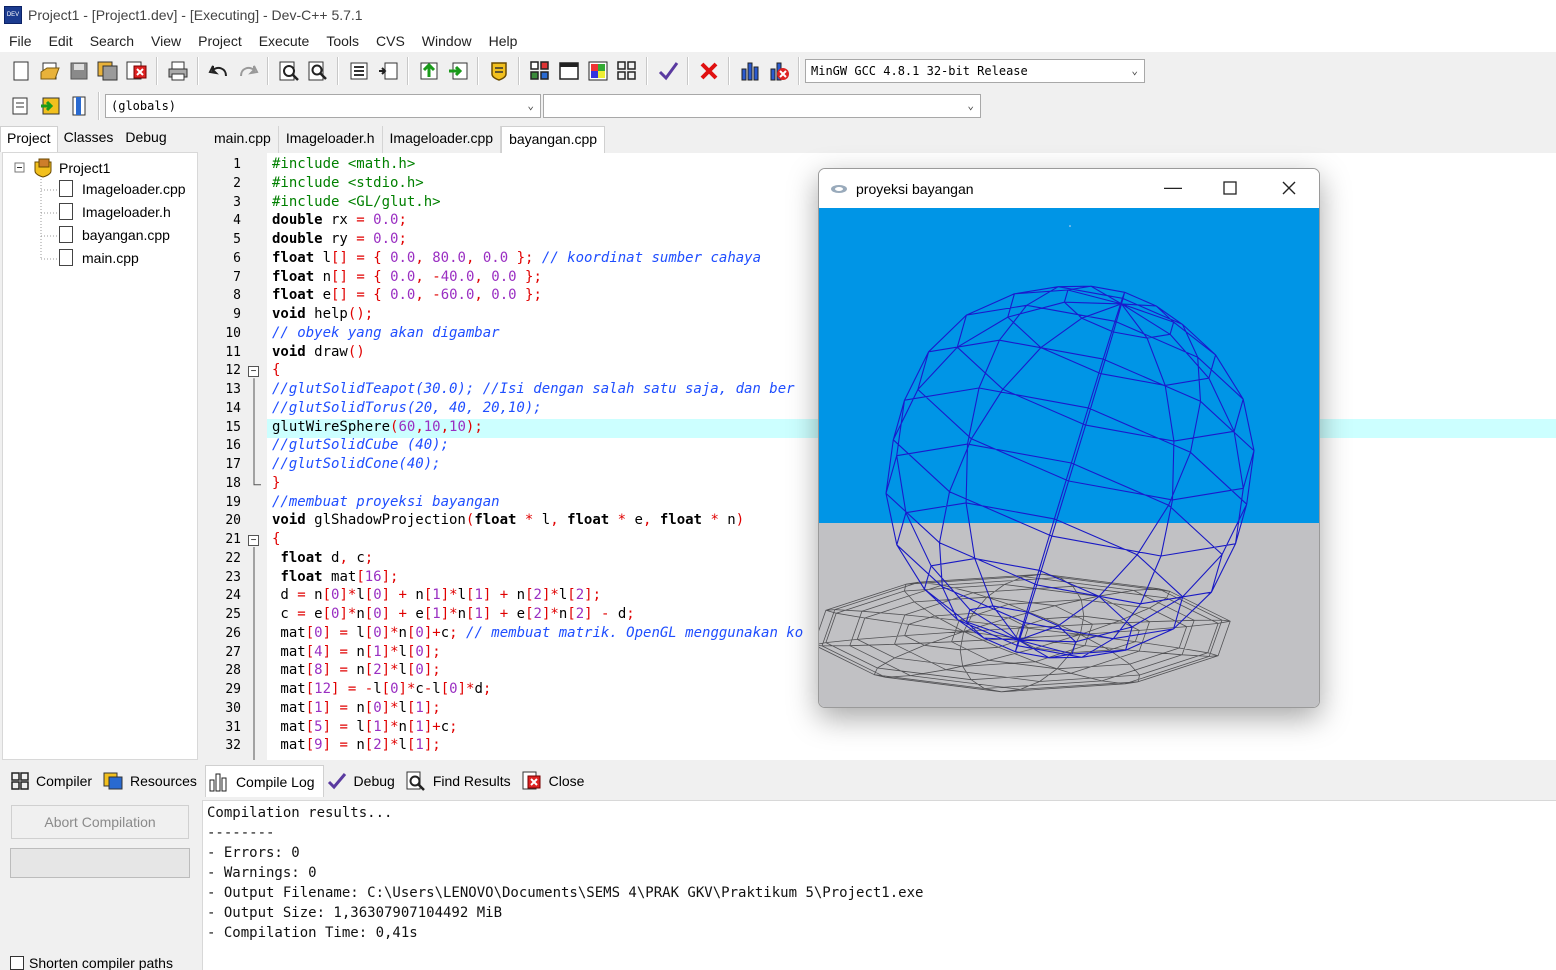 This screenshot has height=970, width=1556. What do you see at coordinates (1069, 615) in the screenshot?
I see `gl-floor-tint` at bounding box center [1069, 615].